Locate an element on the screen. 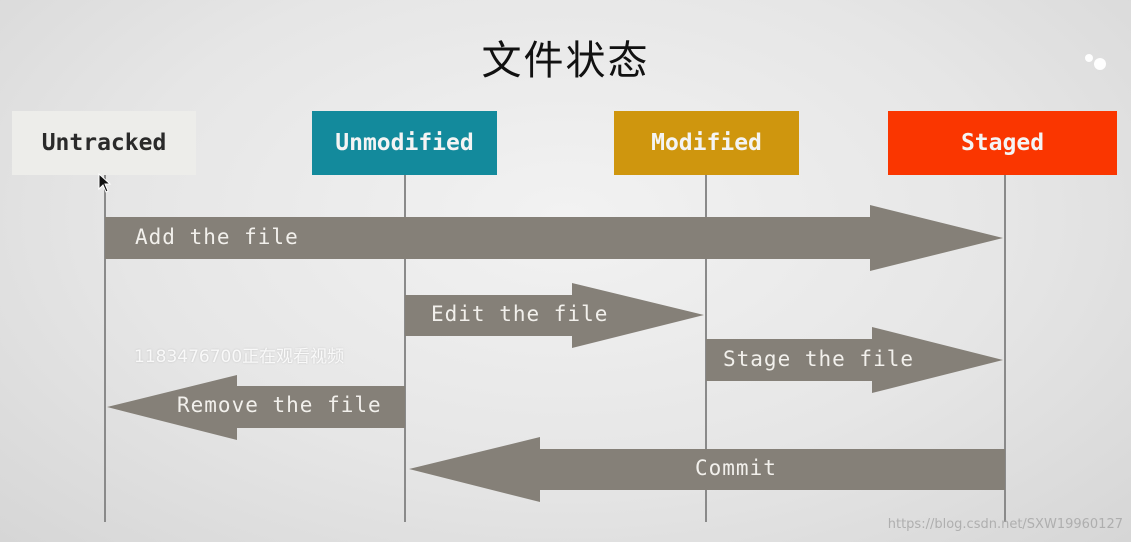  source-watermark: https://blog.csdn.net/SXW19960127 is located at coordinates (1005, 524).